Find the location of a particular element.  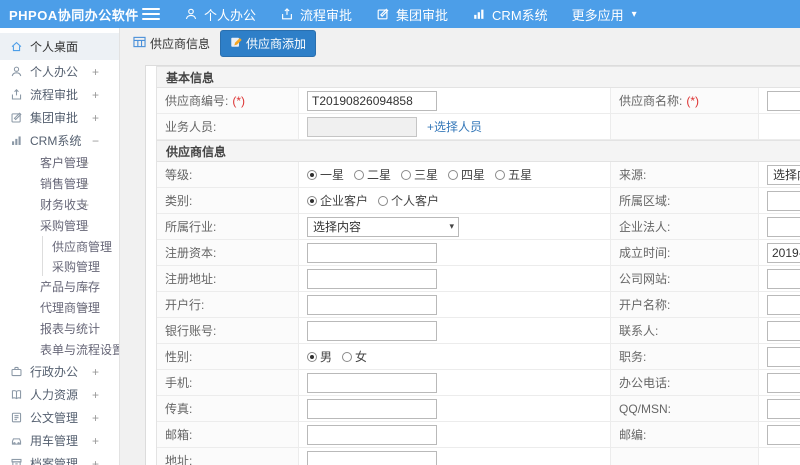

sidebar-item-label: 采购管理 is located at coordinates (76, 266).